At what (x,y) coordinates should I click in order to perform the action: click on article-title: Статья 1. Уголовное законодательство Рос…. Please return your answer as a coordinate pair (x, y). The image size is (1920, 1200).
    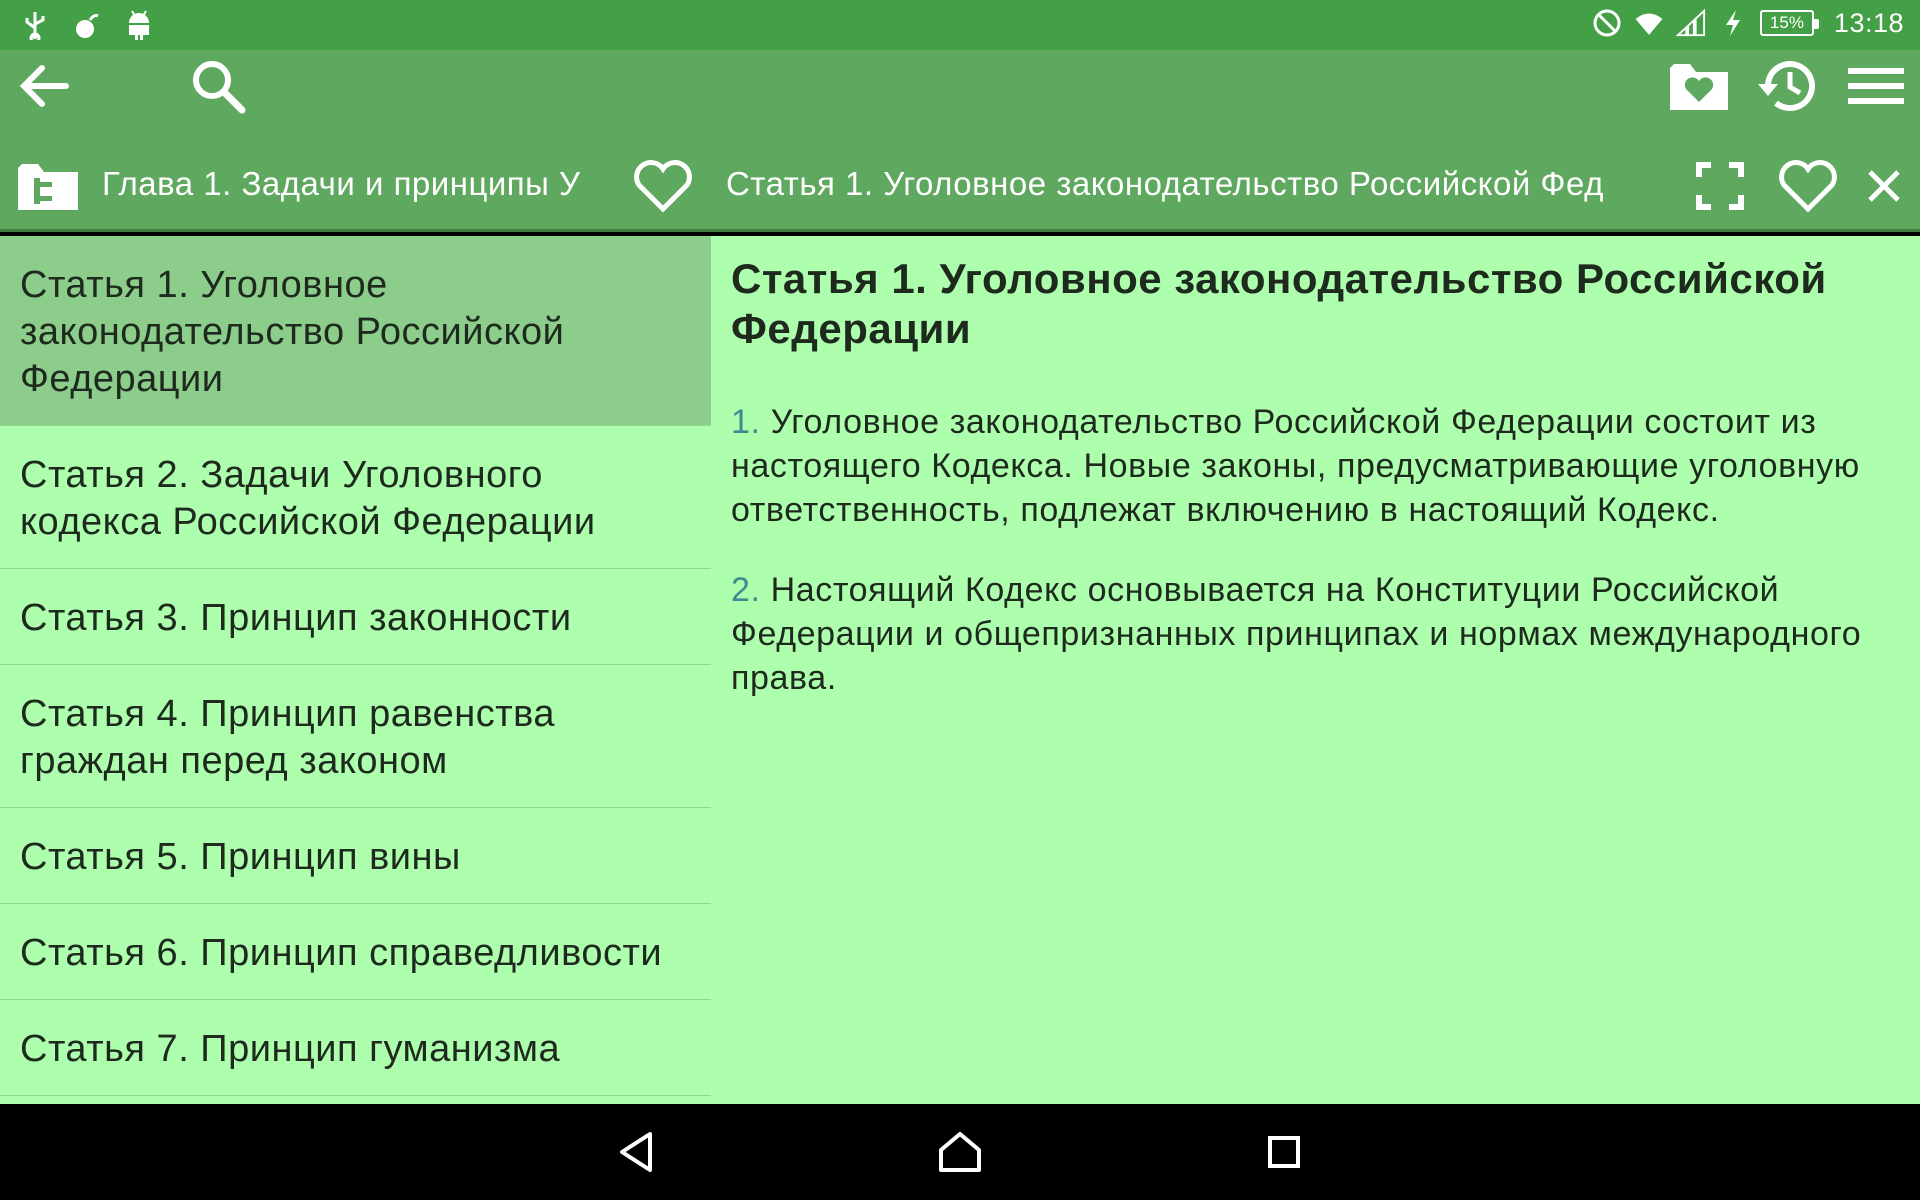
    Looking at the image, I should click on (1279, 303).